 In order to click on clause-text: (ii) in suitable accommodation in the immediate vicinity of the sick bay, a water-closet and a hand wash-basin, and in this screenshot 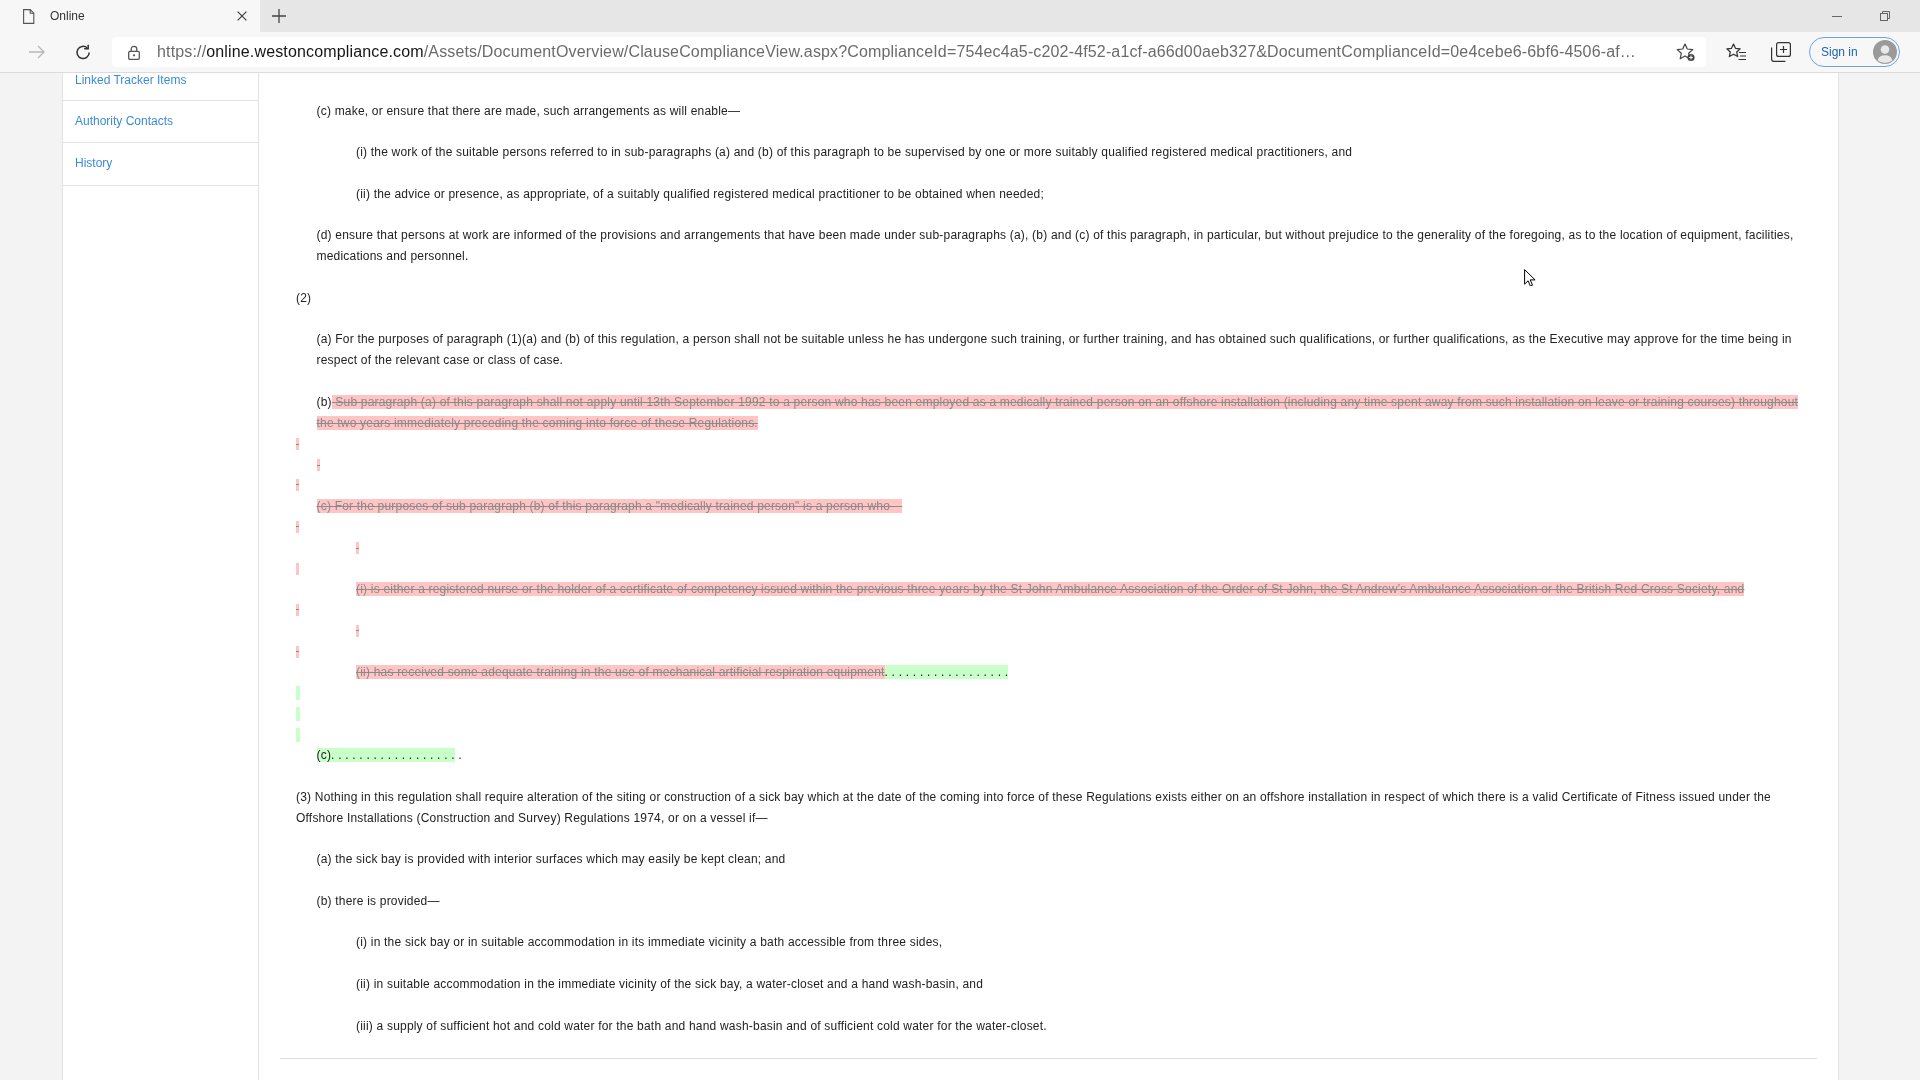, I will do `click(670, 985)`.